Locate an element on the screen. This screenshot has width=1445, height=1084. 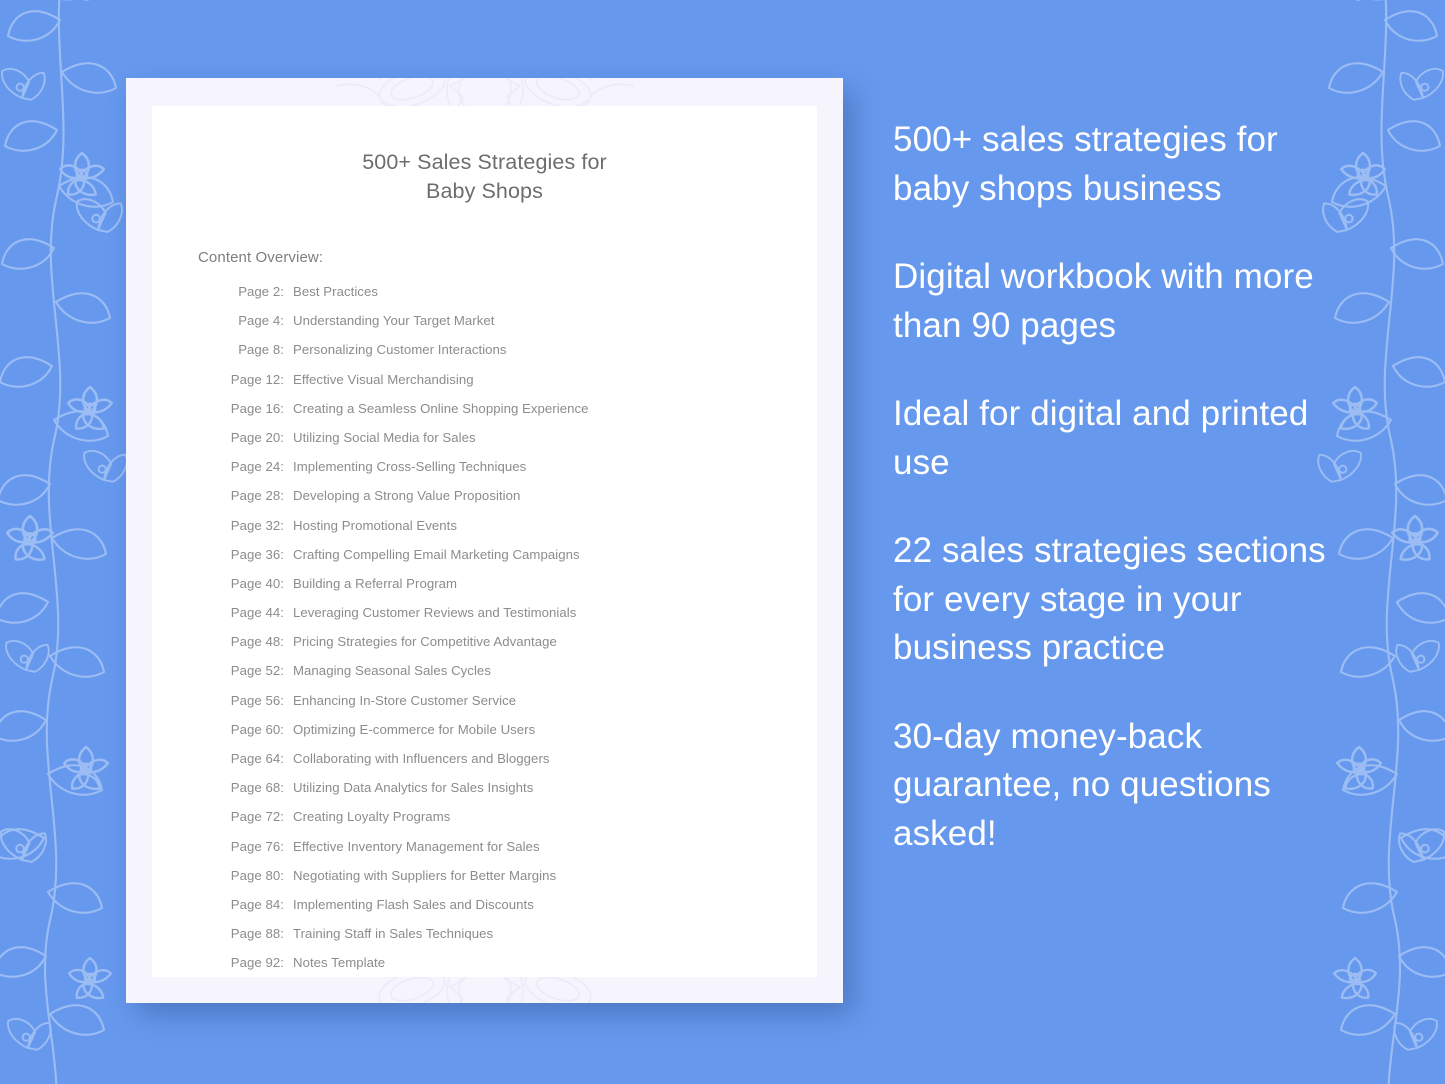
toc-page-number: Page 12: is located at coordinates (257, 379).